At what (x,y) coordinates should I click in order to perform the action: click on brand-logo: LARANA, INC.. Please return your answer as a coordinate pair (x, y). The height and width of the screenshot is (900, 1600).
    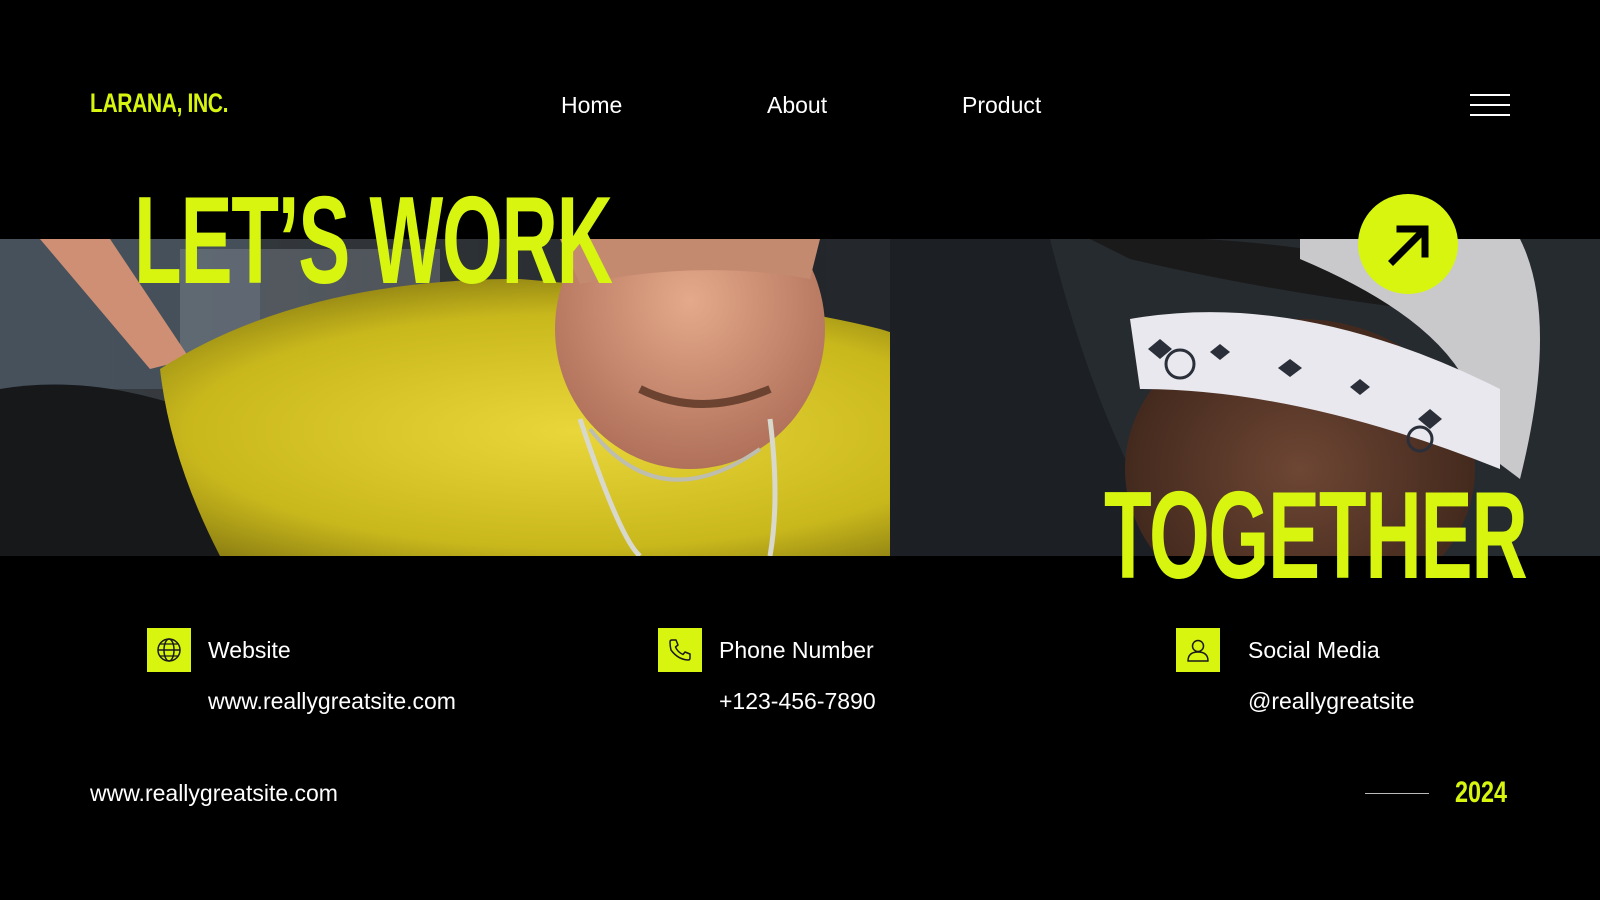
    Looking at the image, I should click on (159, 103).